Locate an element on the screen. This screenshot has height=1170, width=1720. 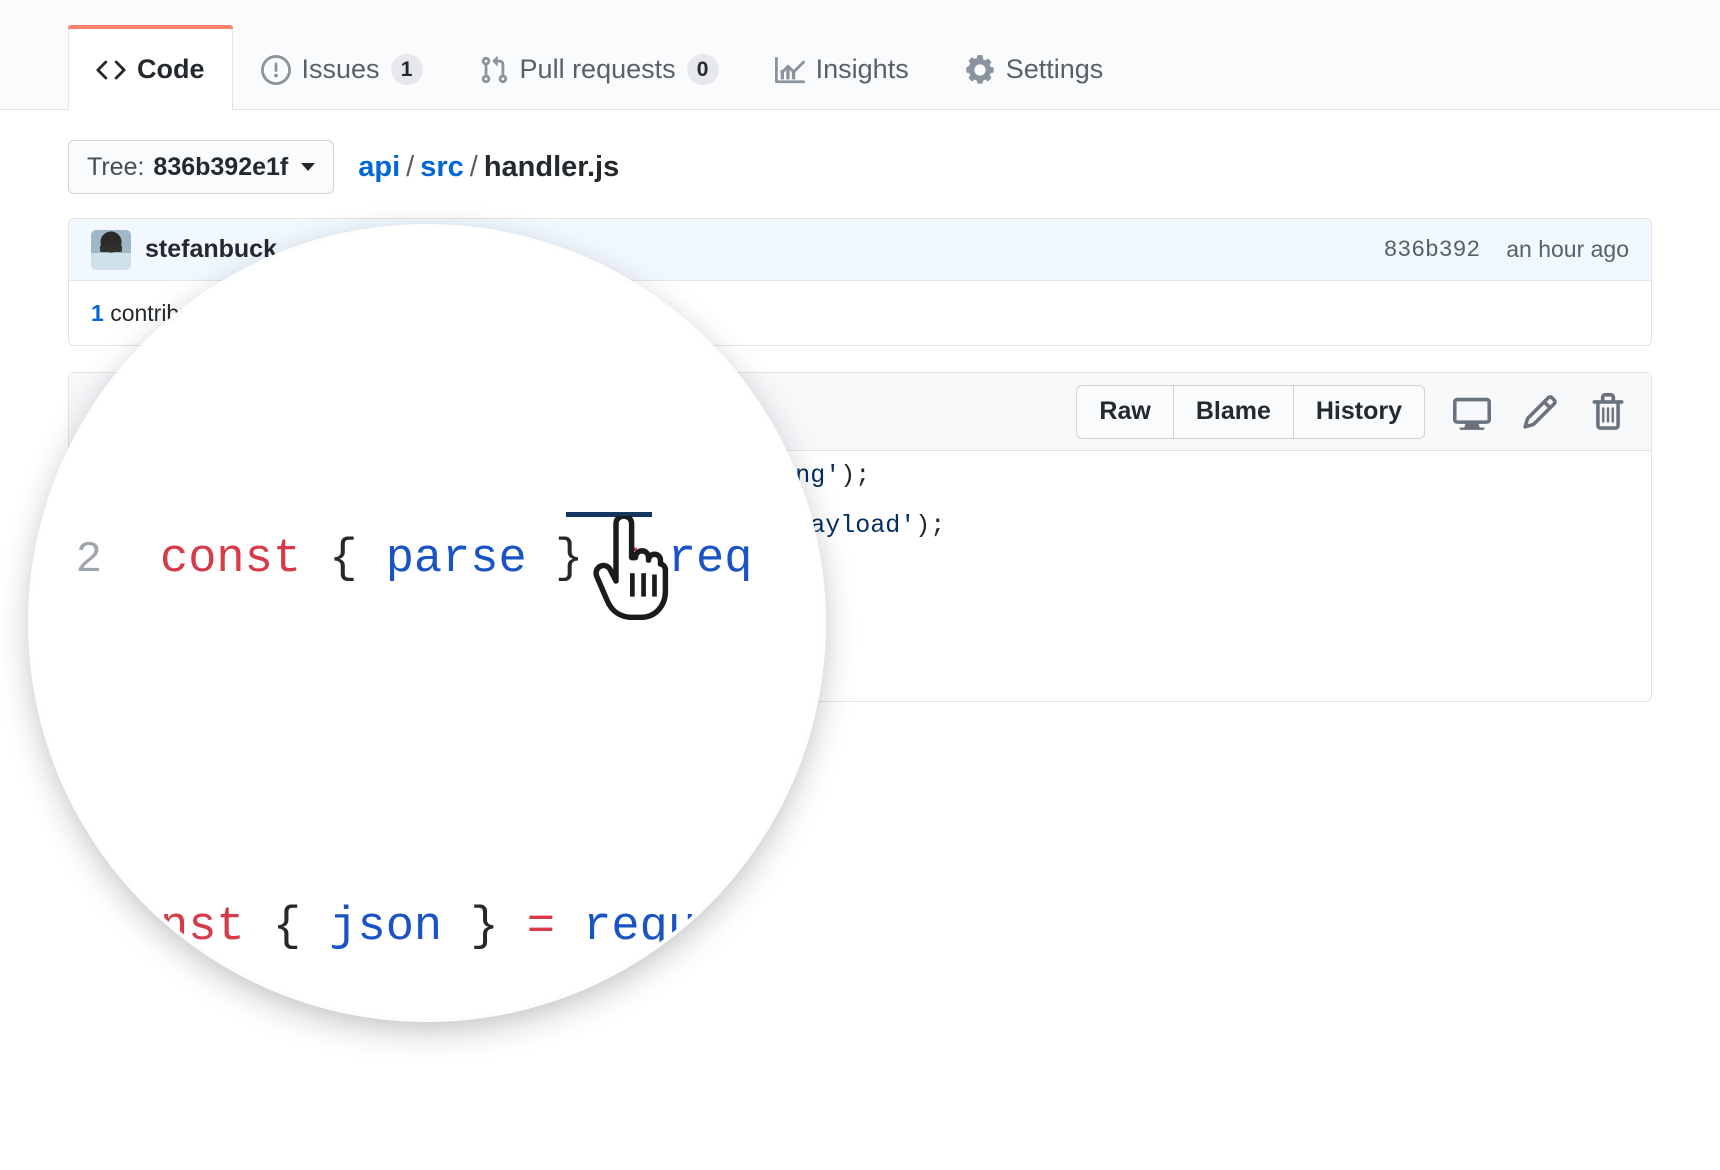
line-number: 2 is located at coordinates (88, 560).